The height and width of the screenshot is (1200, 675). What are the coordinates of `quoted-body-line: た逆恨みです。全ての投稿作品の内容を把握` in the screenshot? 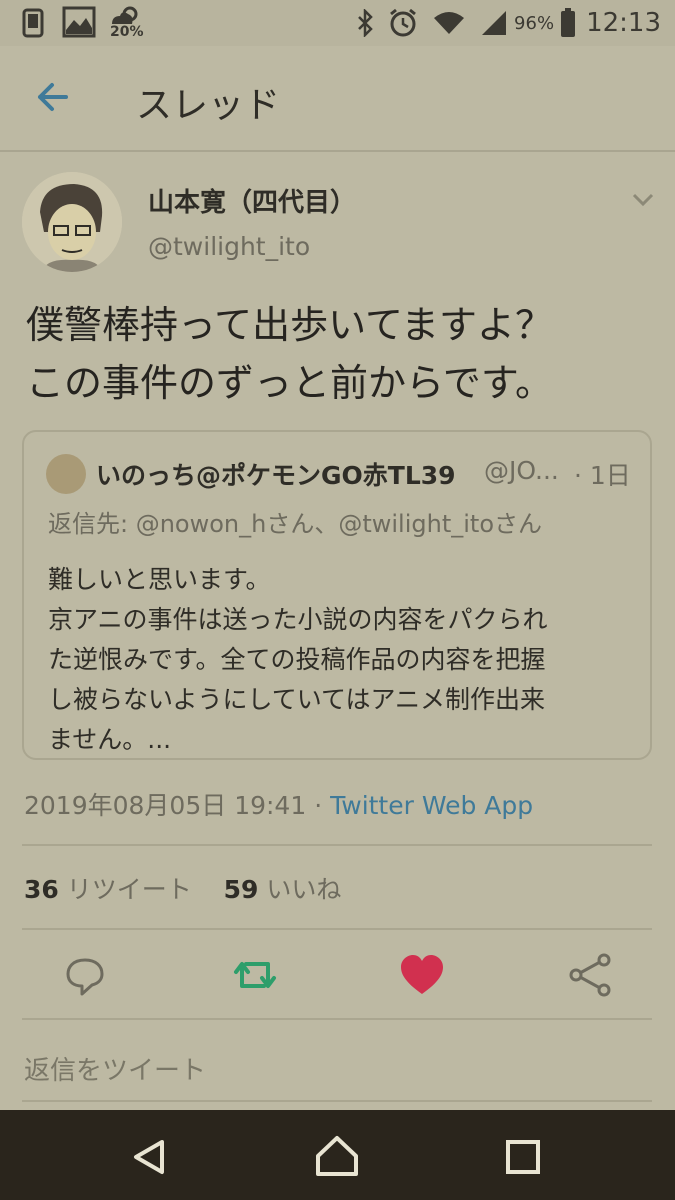 It's located at (297, 659).